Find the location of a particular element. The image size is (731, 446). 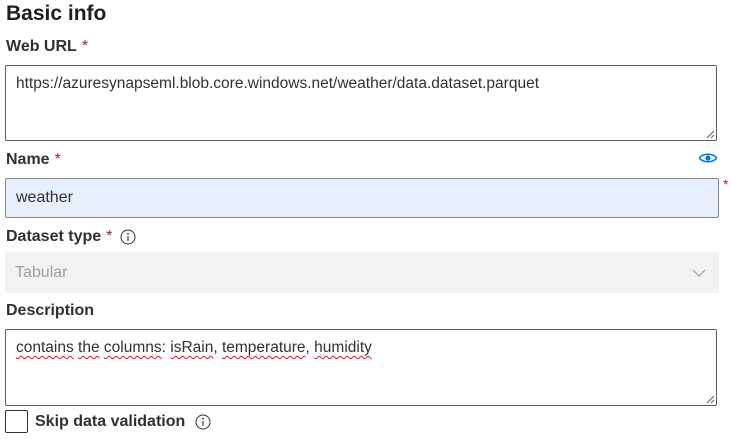

dataset-type-label: Dataset type * is located at coordinates (71, 237).